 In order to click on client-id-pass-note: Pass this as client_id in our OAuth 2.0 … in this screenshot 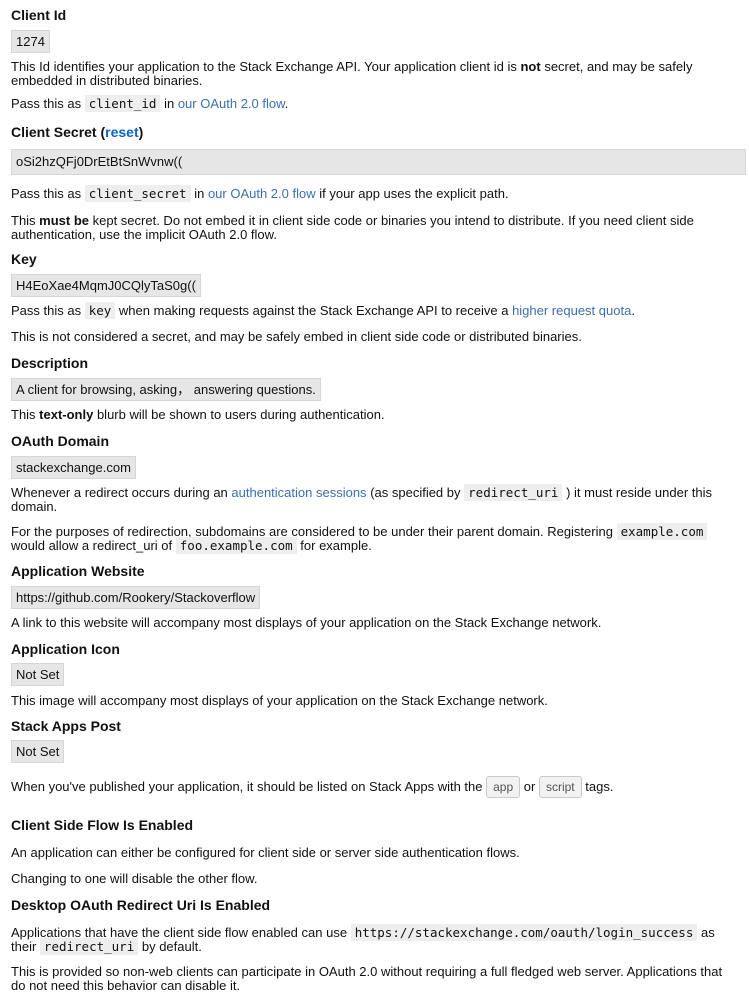, I will do `click(150, 103)`.